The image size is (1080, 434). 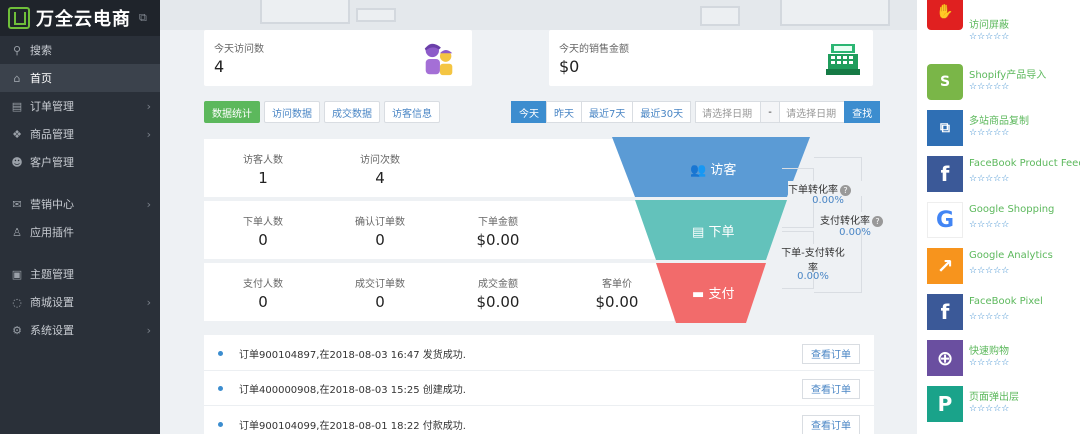 I want to click on app-google-shopping: G Google Shopping ☆☆☆☆☆, so click(x=1002, y=222).